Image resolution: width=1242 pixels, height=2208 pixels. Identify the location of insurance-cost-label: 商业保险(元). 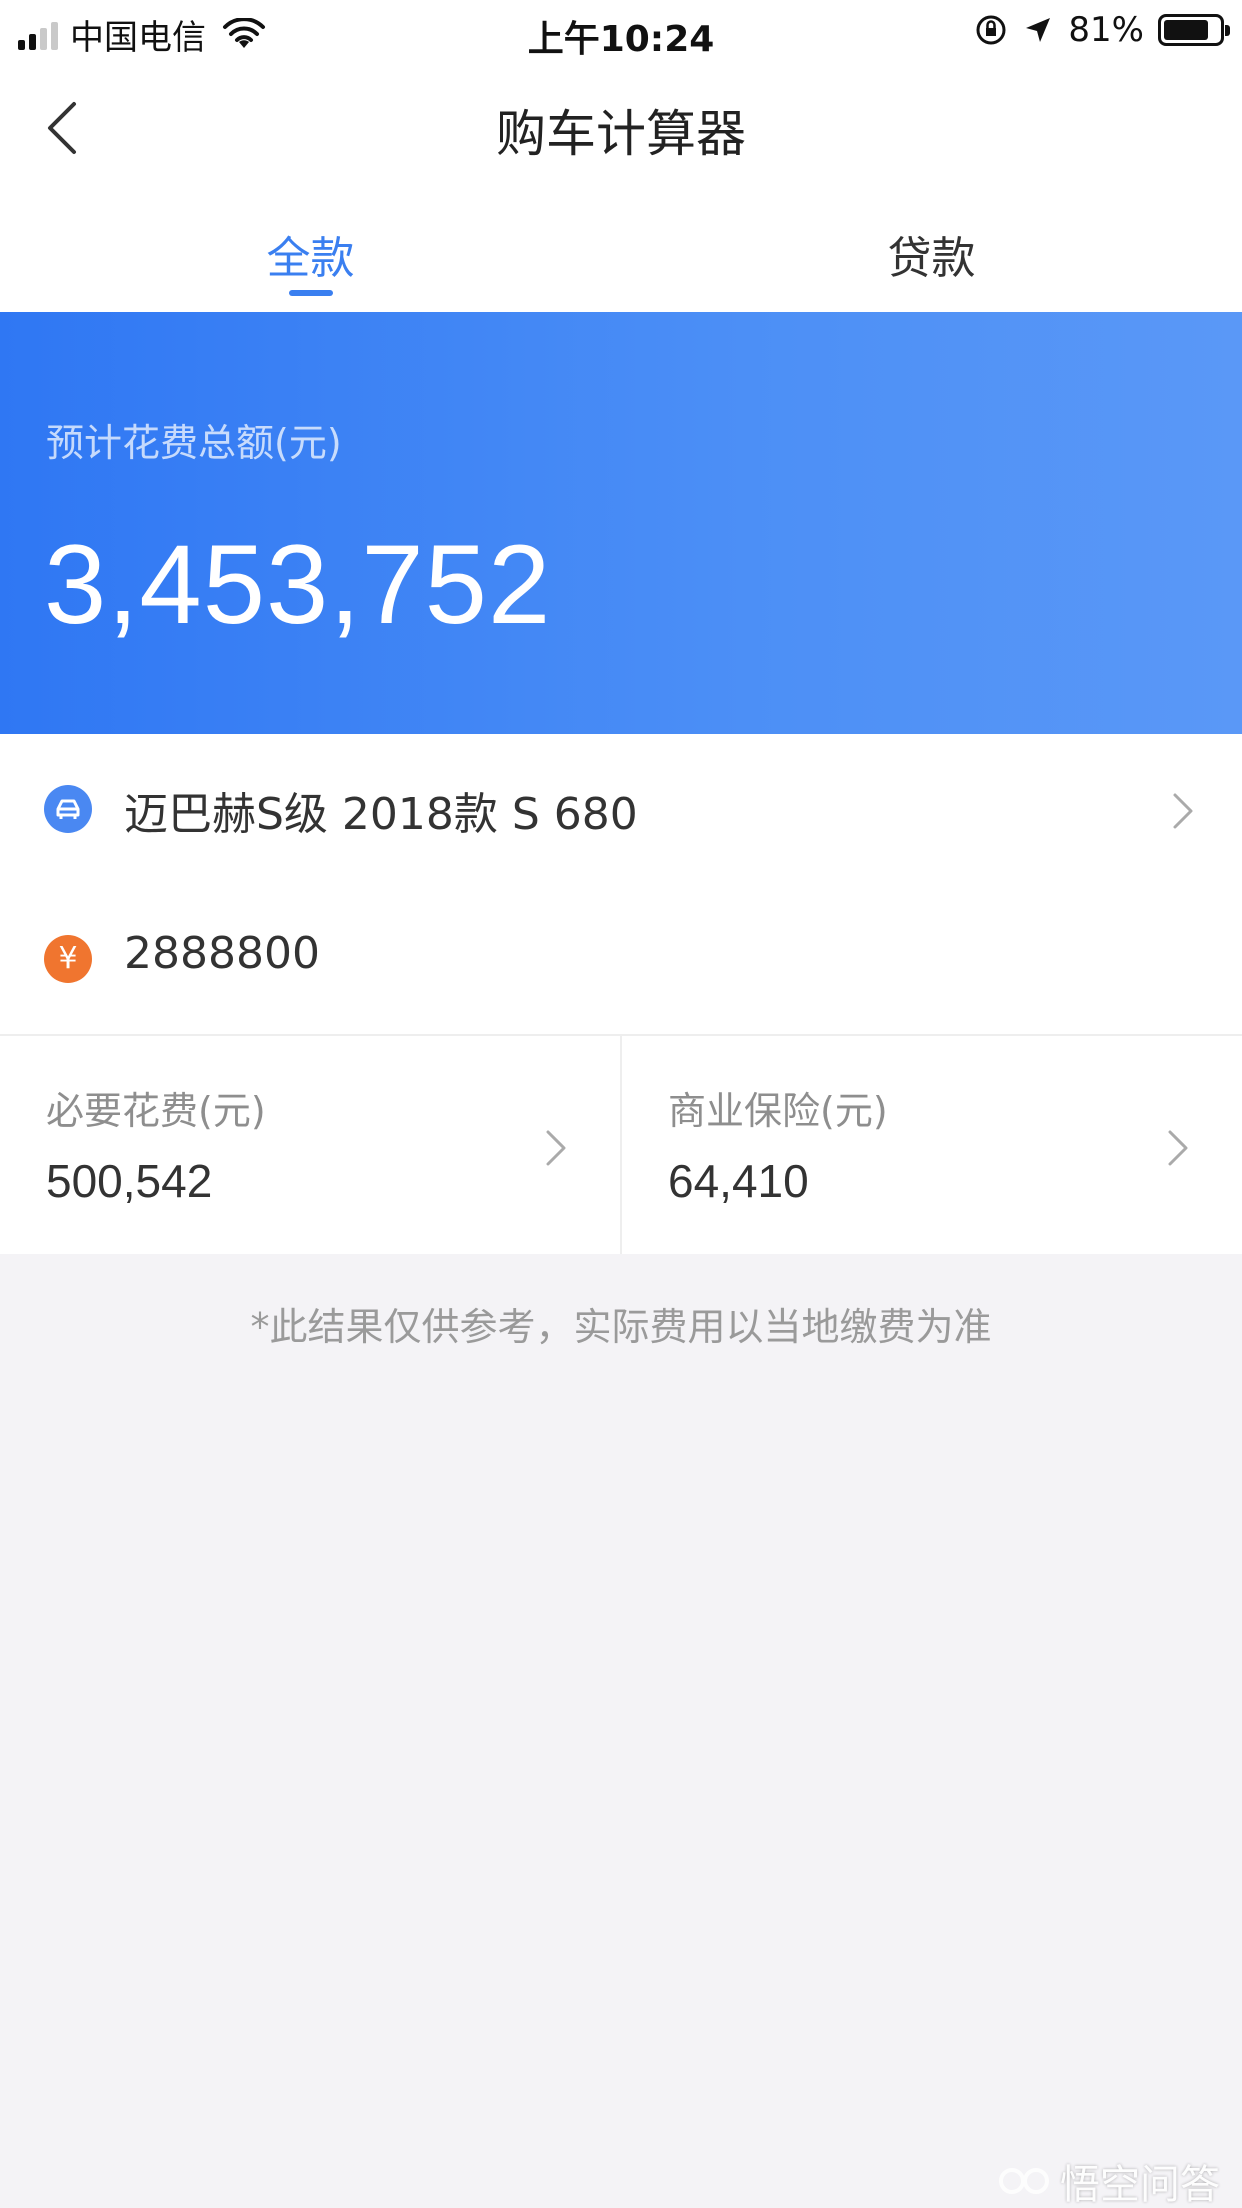
(778, 1111).